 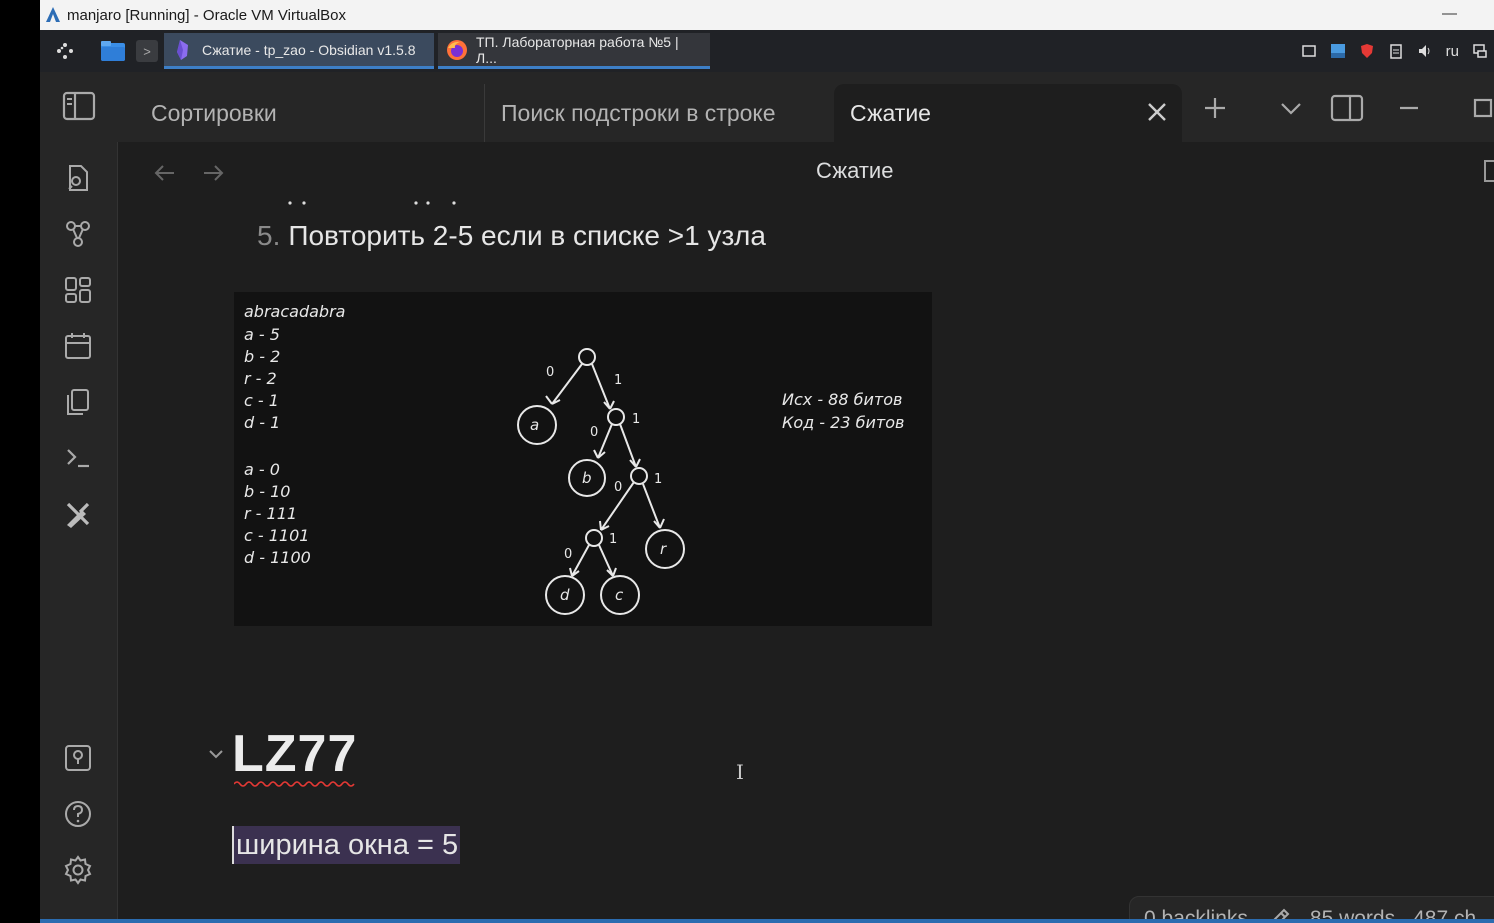 I want to click on list-number: 5., so click(x=269, y=235).